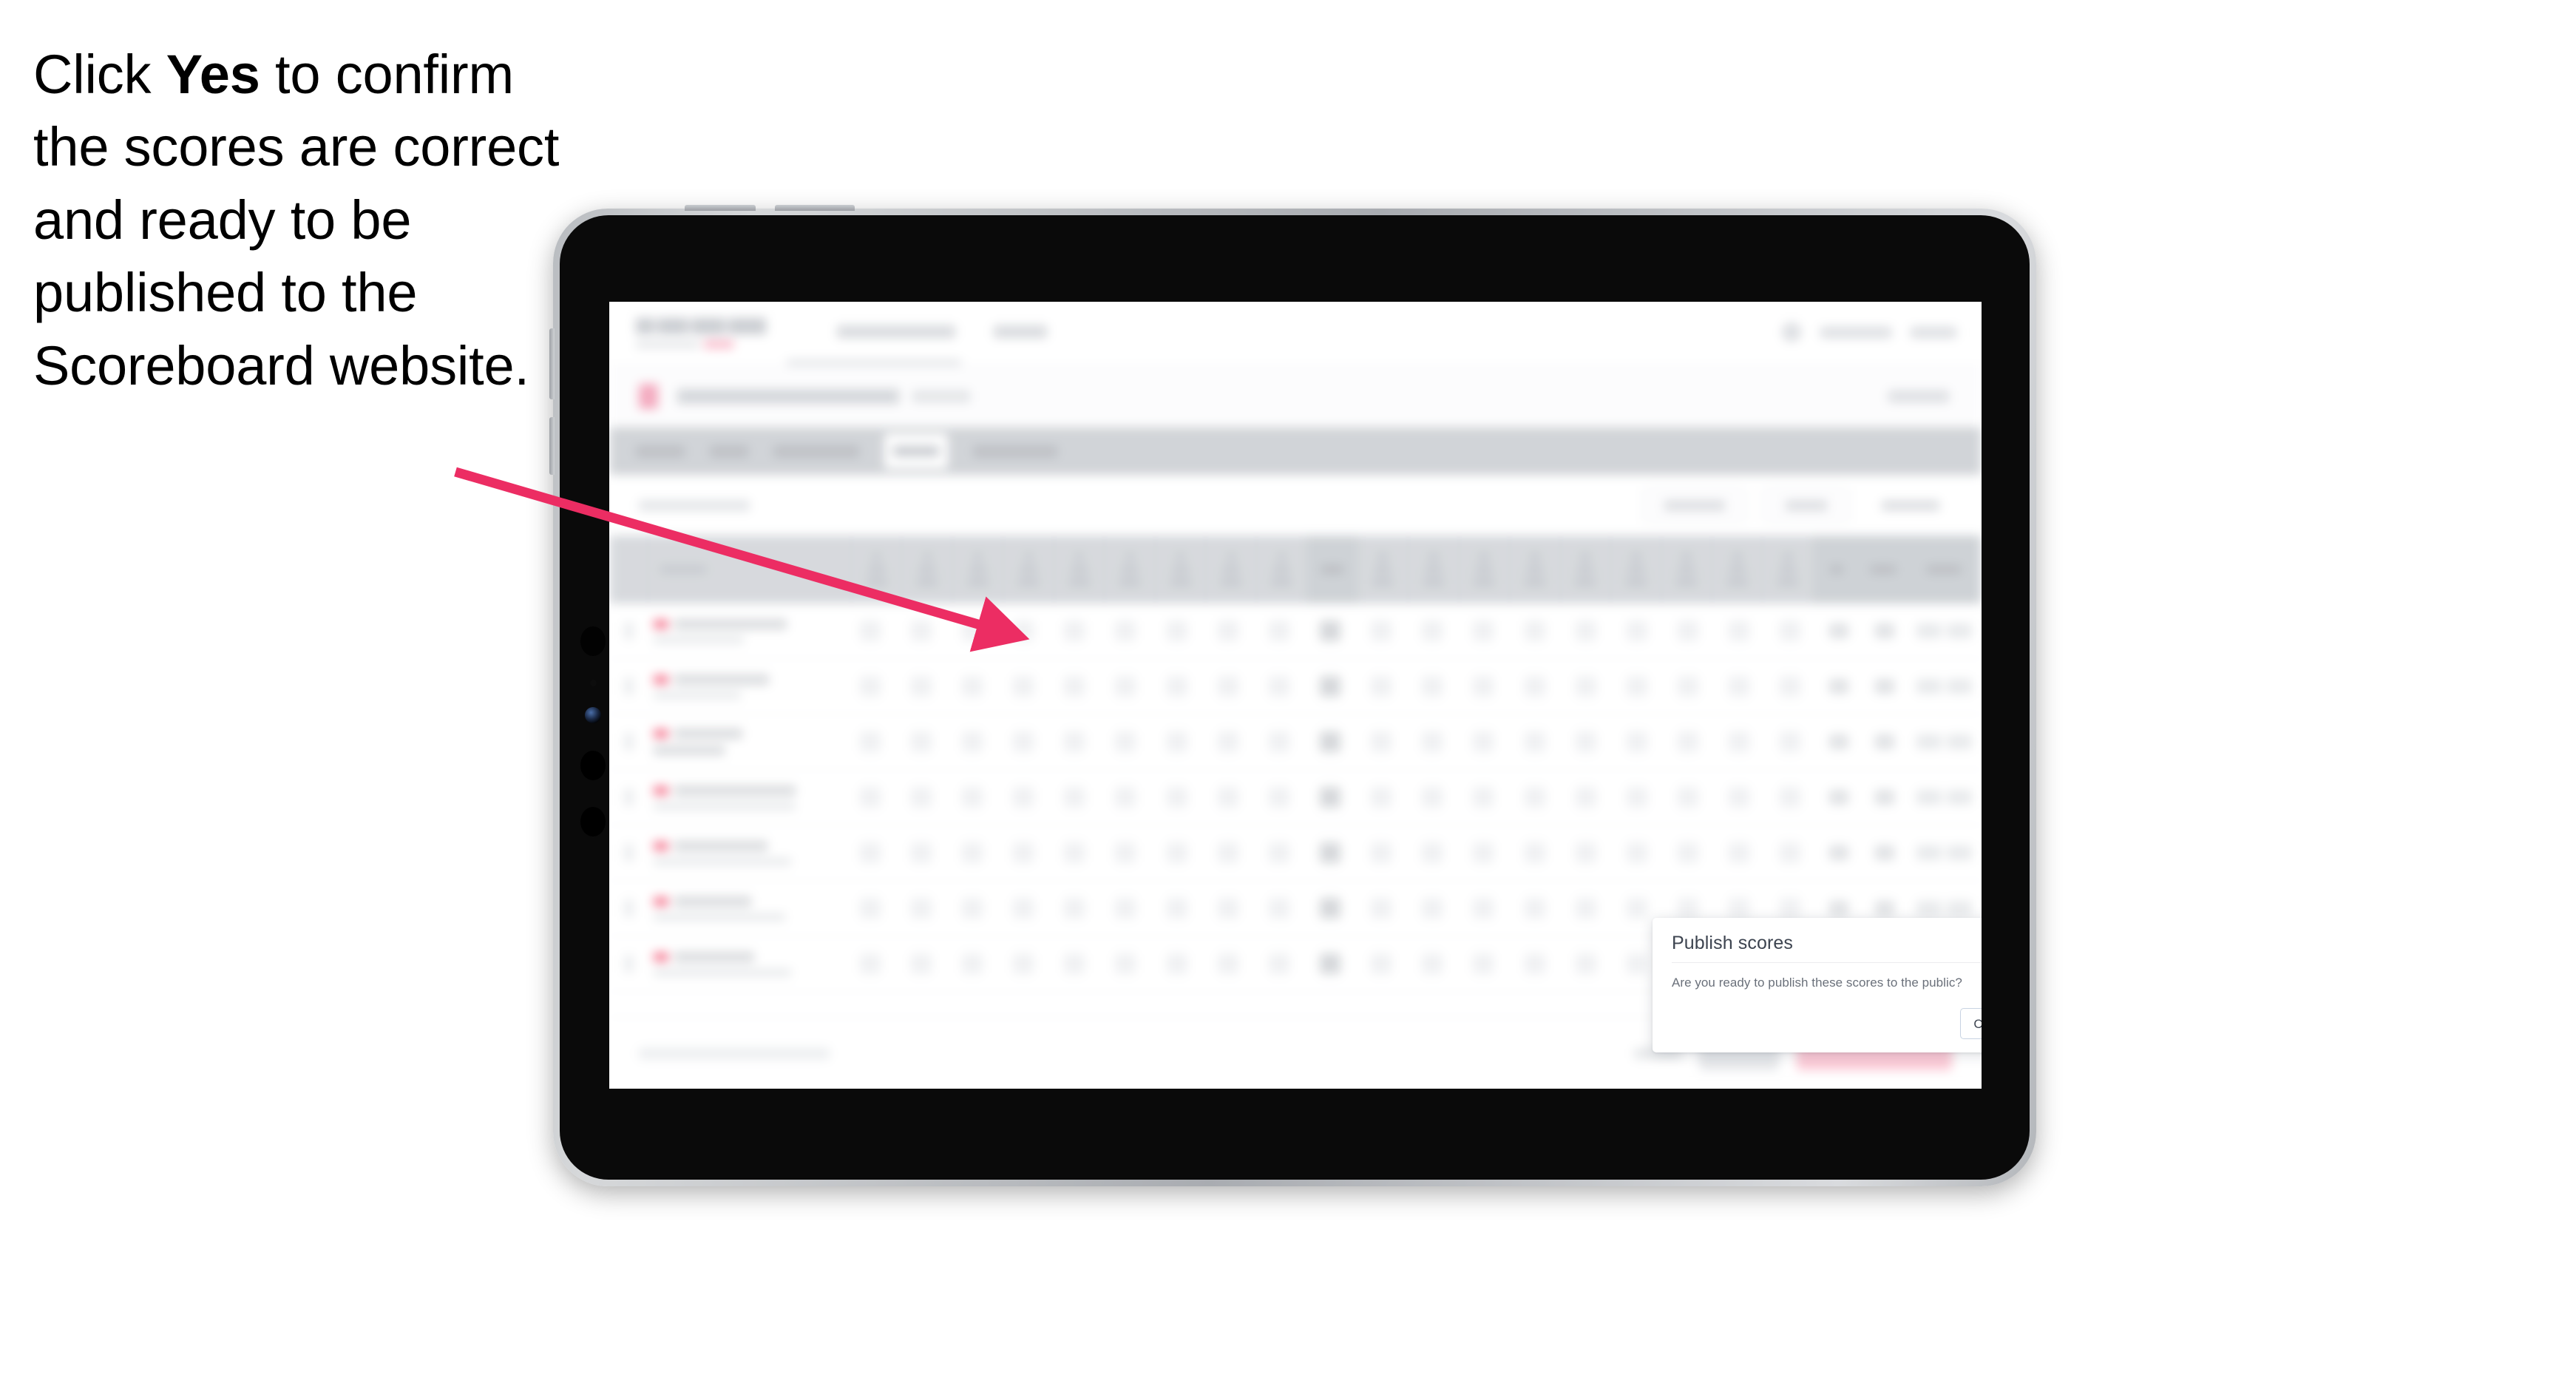  I want to click on nav-item-teams, so click(1020, 331).